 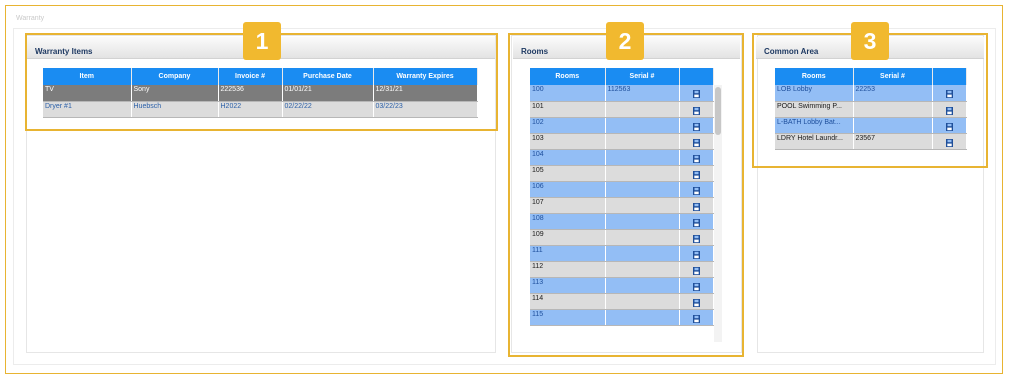 What do you see at coordinates (870, 41) in the screenshot?
I see `callout-badge-3: 3` at bounding box center [870, 41].